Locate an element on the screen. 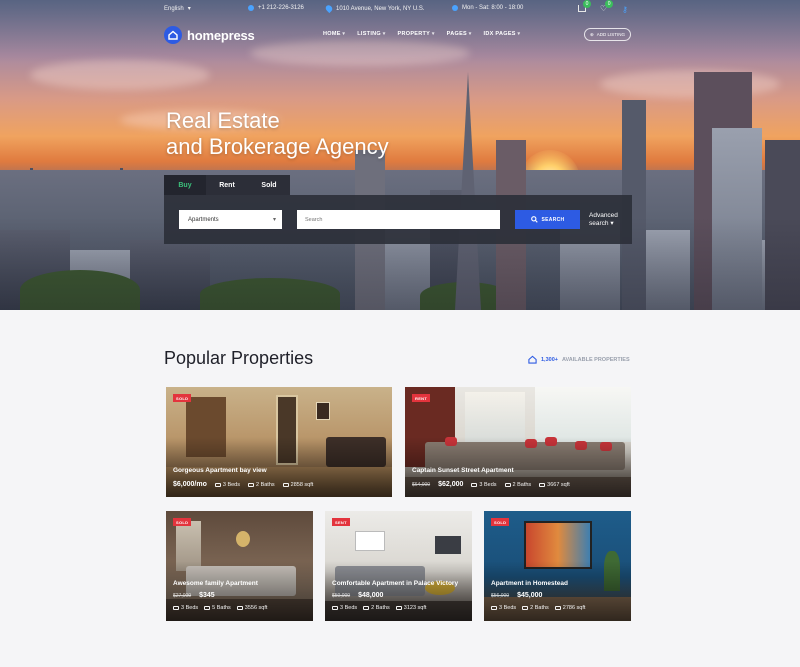 Image resolution: width=800 pixels, height=667 pixels. clock-icon is located at coordinates (455, 8).